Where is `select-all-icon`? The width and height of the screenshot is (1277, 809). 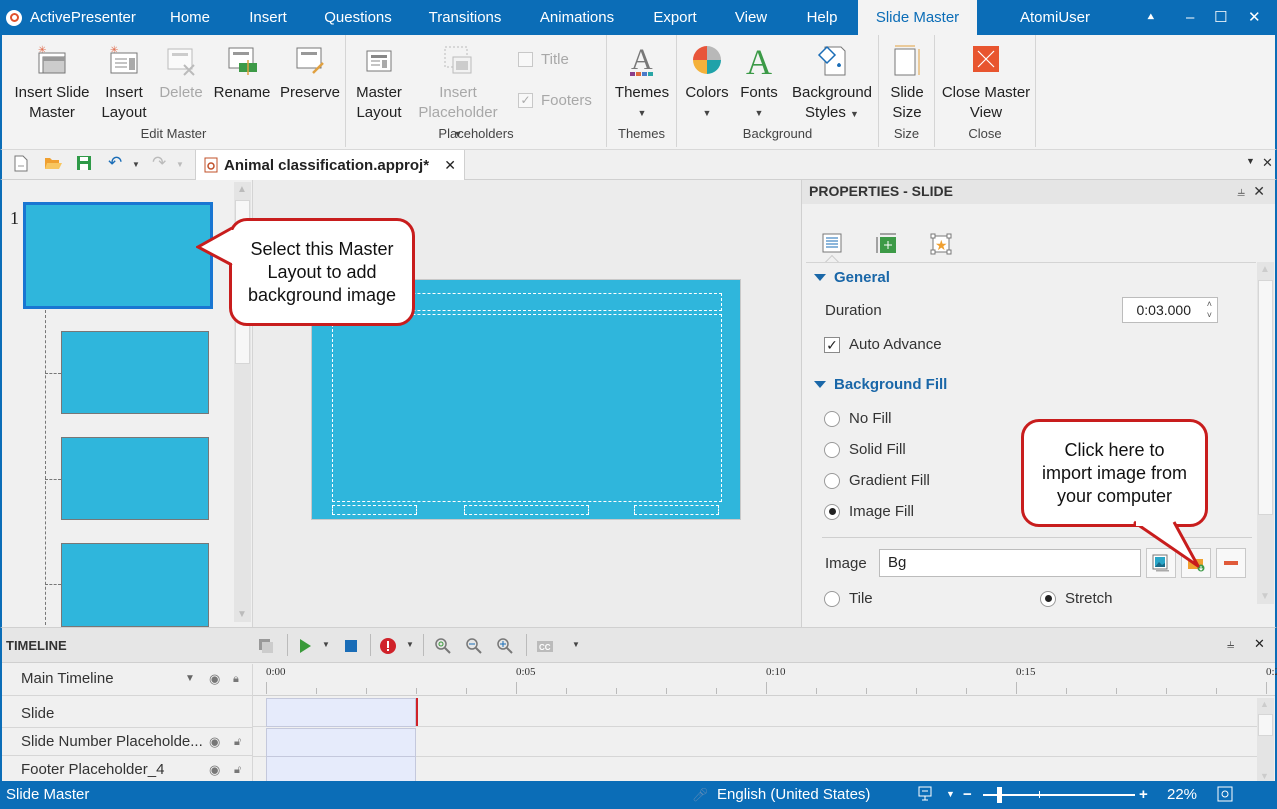
select-all-icon is located at coordinates (266, 646).